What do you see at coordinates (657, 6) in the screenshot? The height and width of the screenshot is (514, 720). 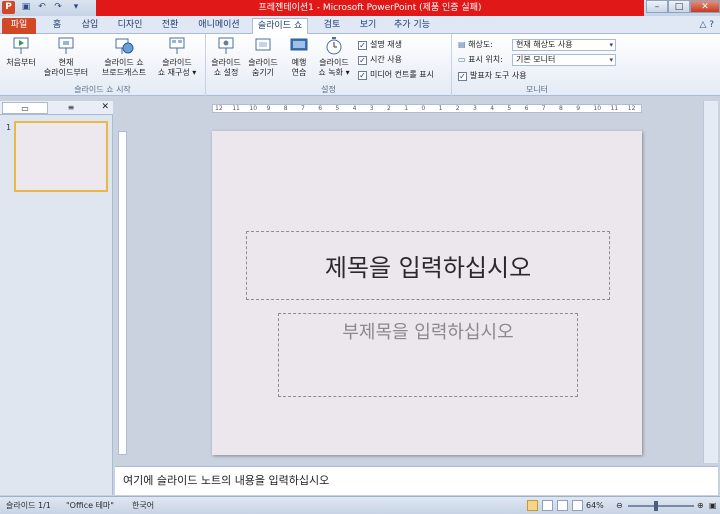 I see `minimize-button: –` at bounding box center [657, 6].